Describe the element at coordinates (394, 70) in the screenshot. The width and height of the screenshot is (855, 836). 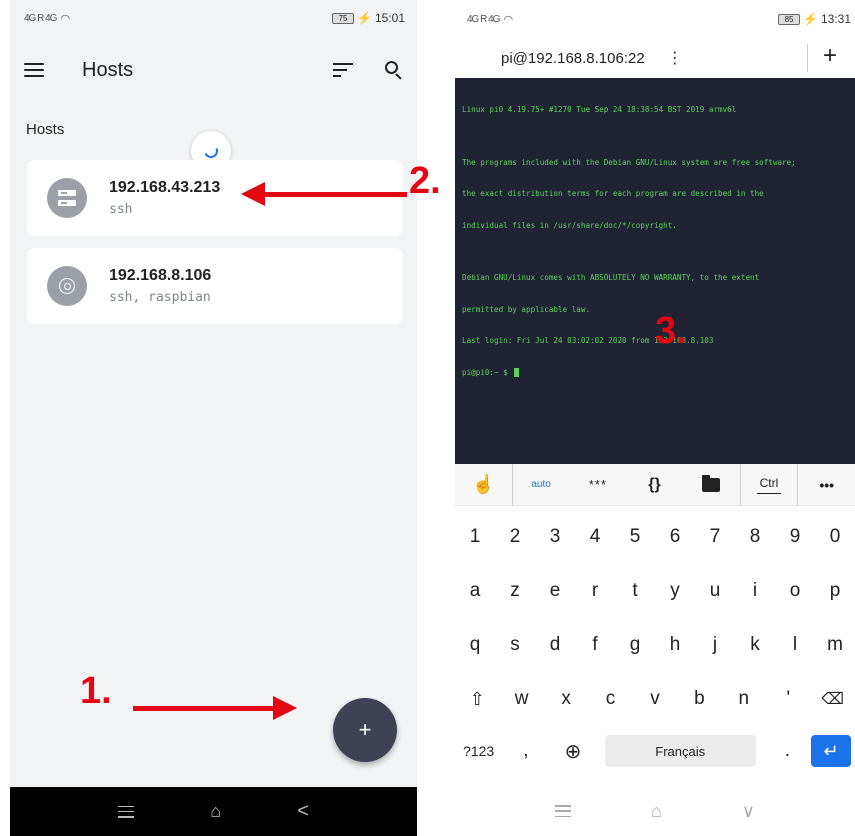
I see `search-icon` at that location.